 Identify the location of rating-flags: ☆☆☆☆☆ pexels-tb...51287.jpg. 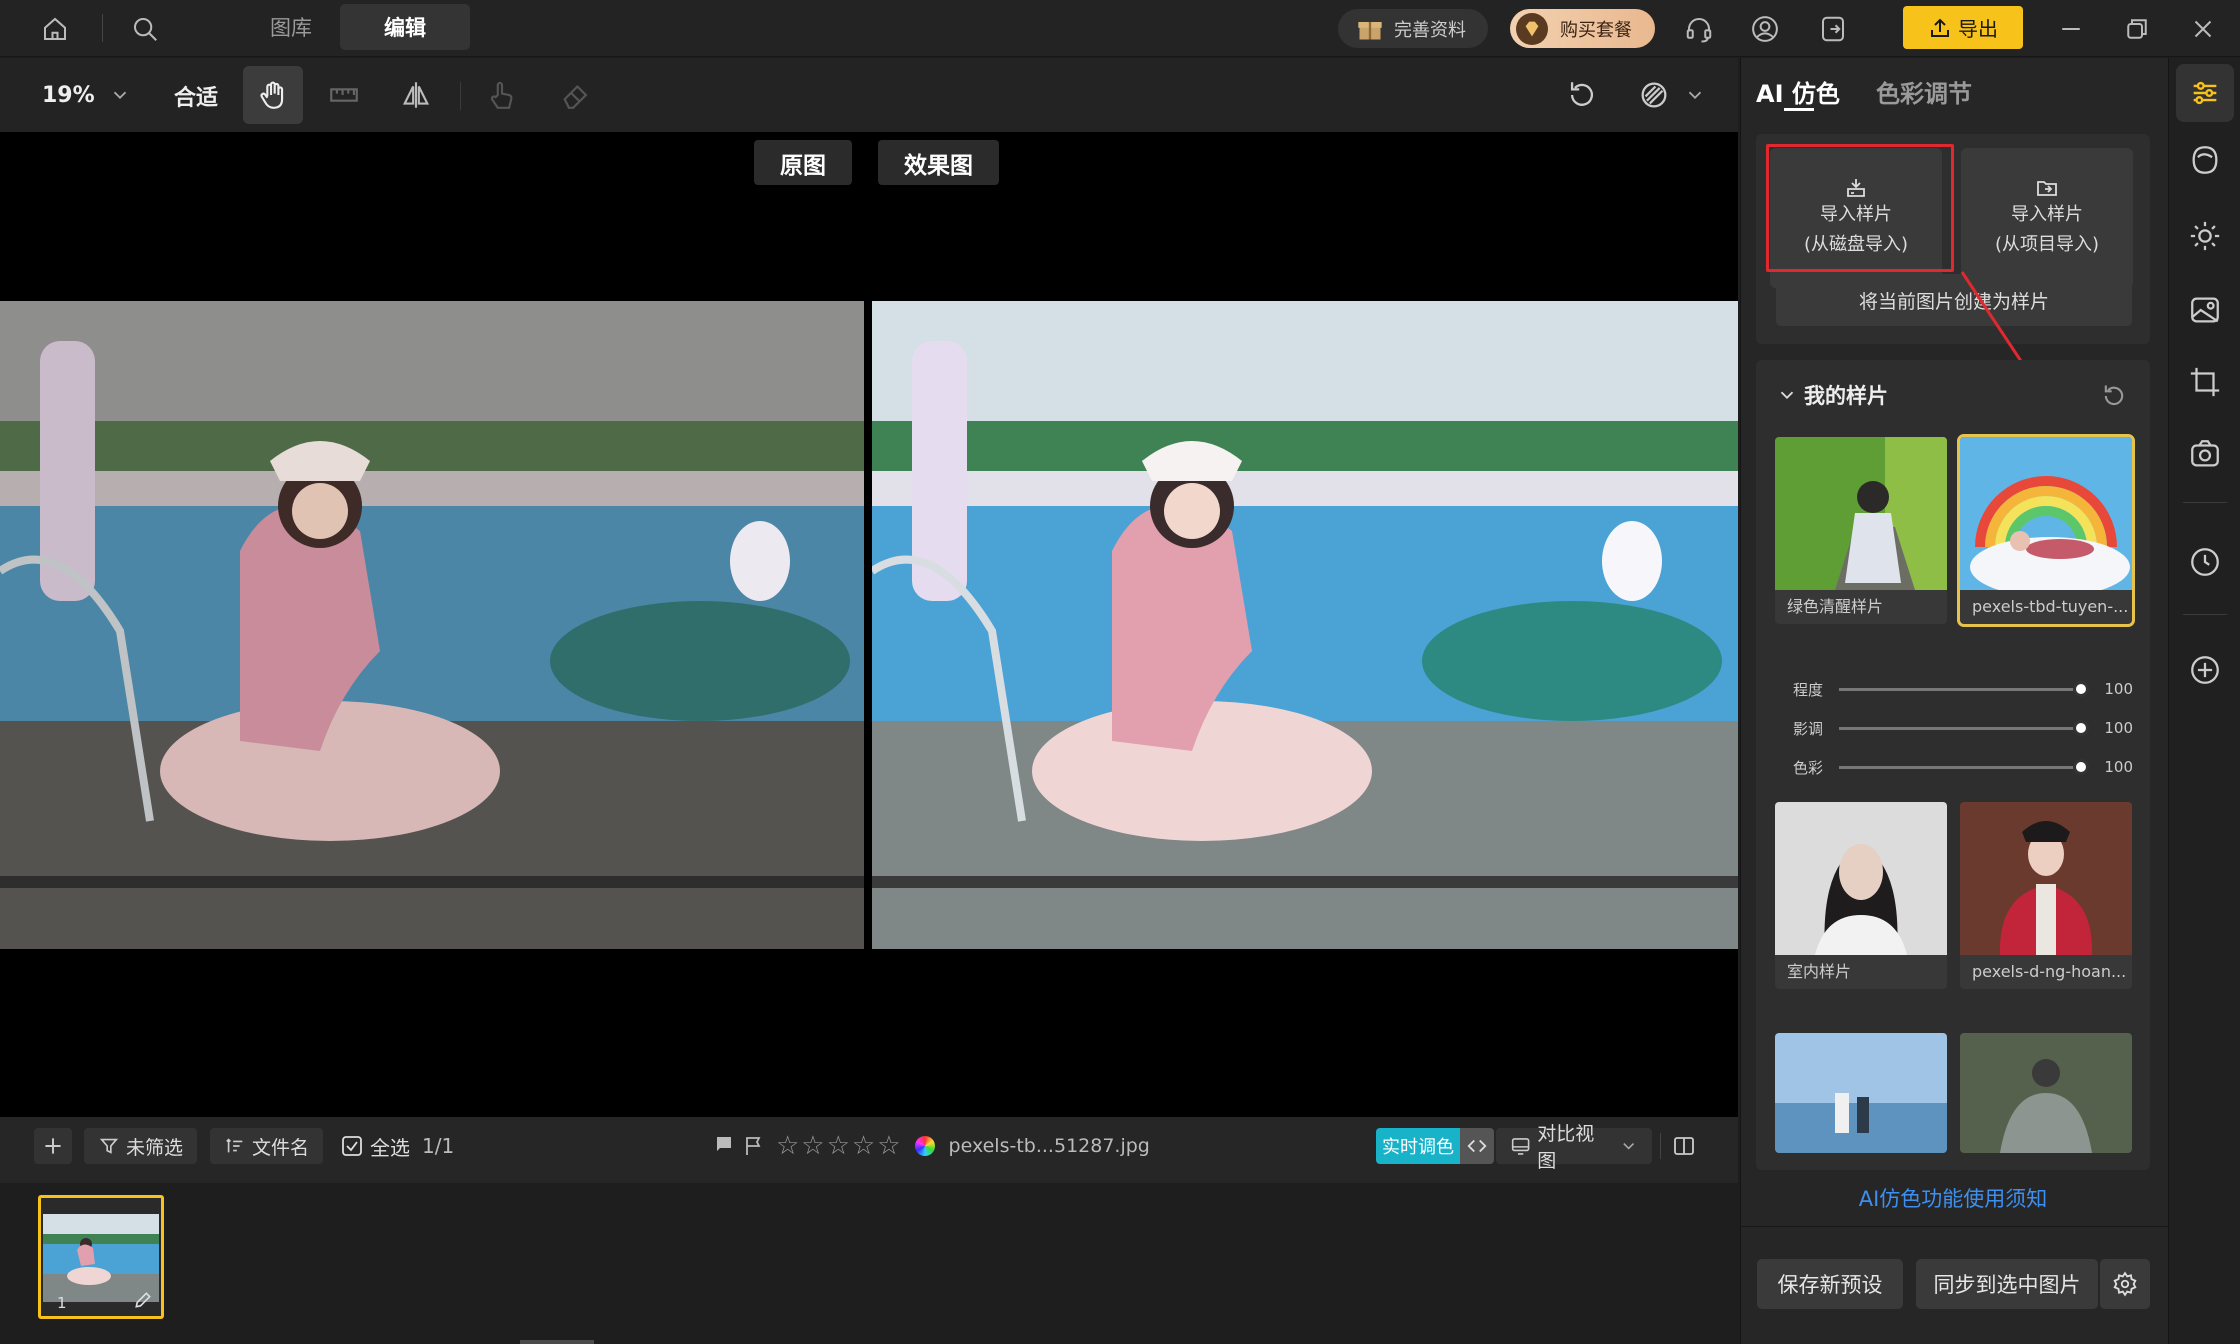
(931, 1146).